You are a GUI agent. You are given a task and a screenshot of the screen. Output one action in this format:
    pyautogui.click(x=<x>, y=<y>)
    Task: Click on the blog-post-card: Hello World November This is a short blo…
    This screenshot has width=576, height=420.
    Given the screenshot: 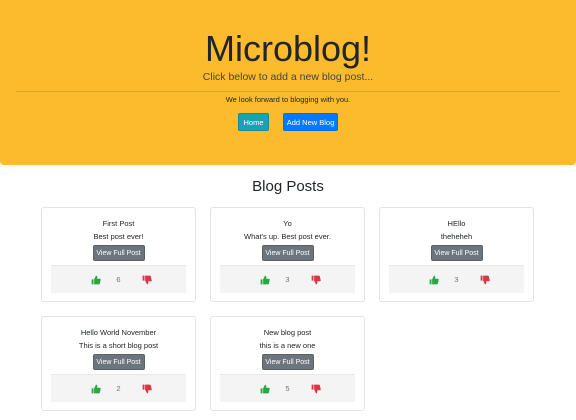 What is the action you would take?
    pyautogui.click(x=118, y=363)
    